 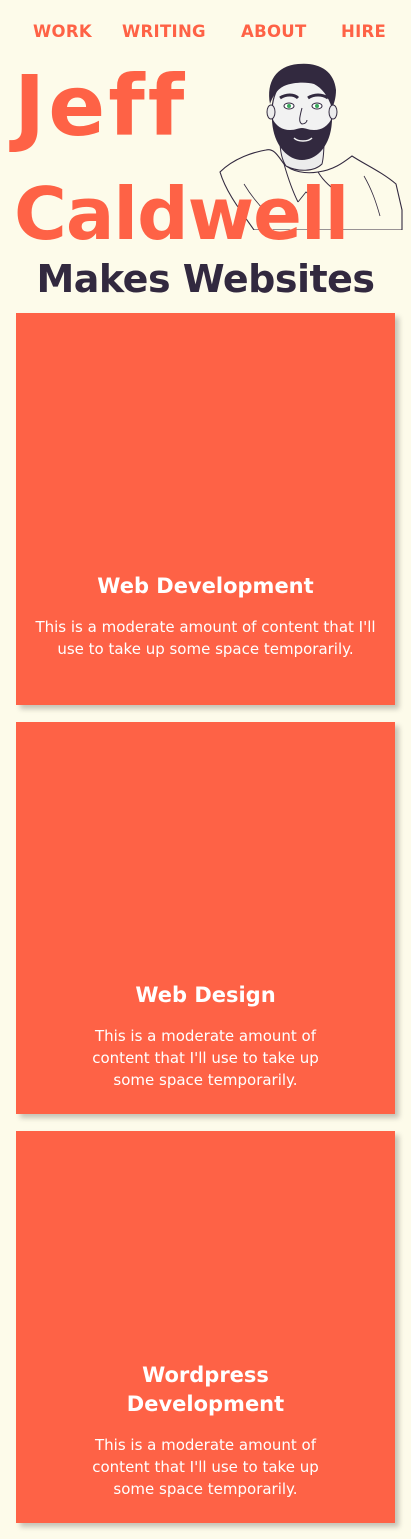 What do you see at coordinates (164, 31) in the screenshot?
I see `nav-link-writing: WRITING` at bounding box center [164, 31].